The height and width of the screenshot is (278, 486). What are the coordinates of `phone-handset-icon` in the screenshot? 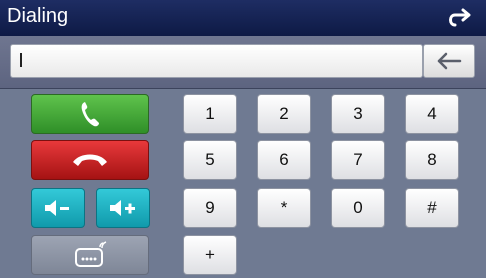 It's located at (90, 114).